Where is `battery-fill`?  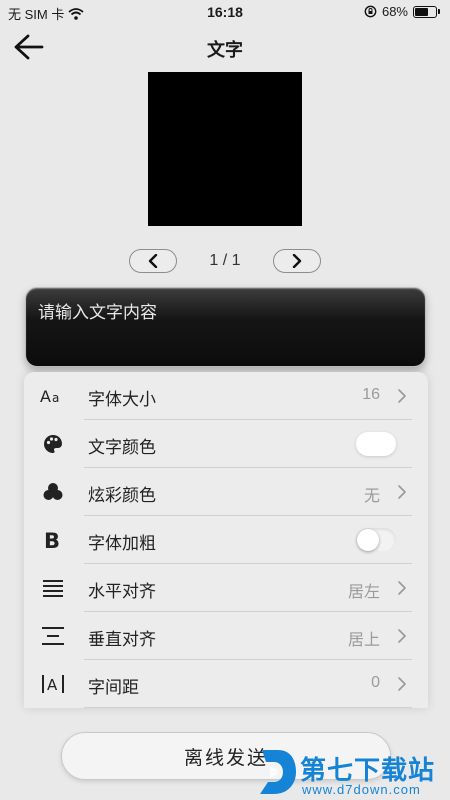 battery-fill is located at coordinates (421, 11).